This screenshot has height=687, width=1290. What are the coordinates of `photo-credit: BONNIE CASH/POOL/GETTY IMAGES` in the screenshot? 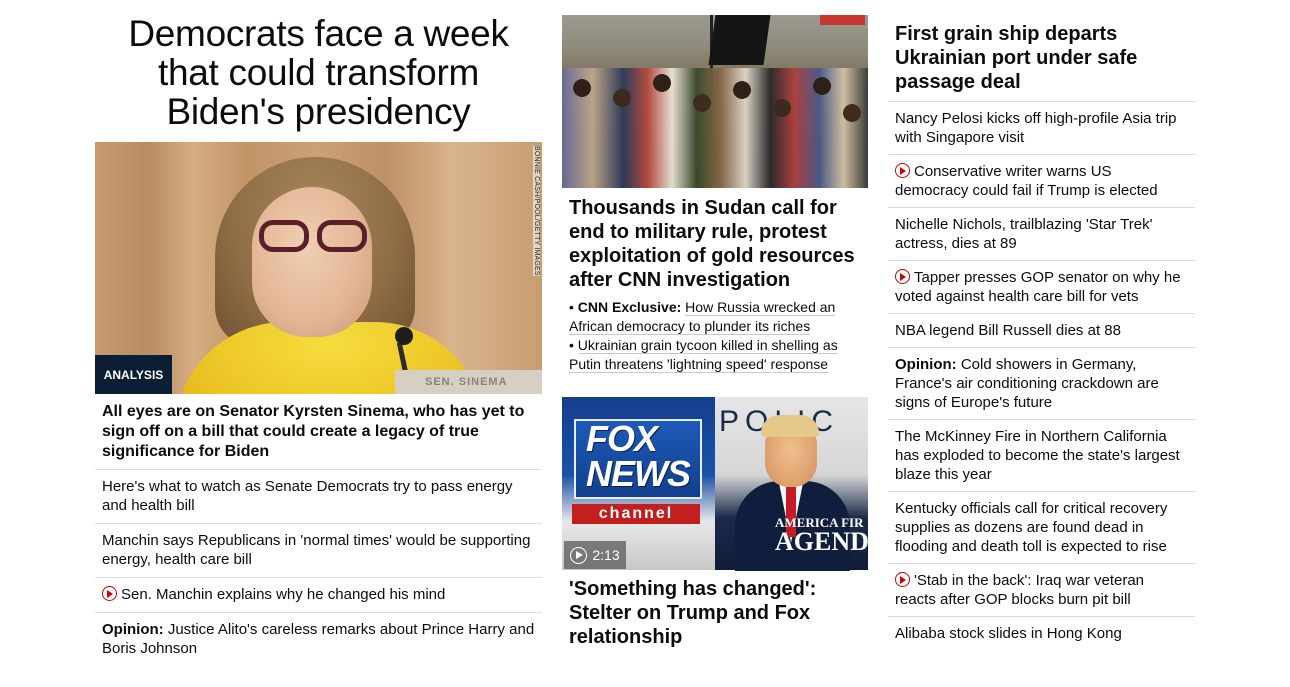 It's located at (536, 211).